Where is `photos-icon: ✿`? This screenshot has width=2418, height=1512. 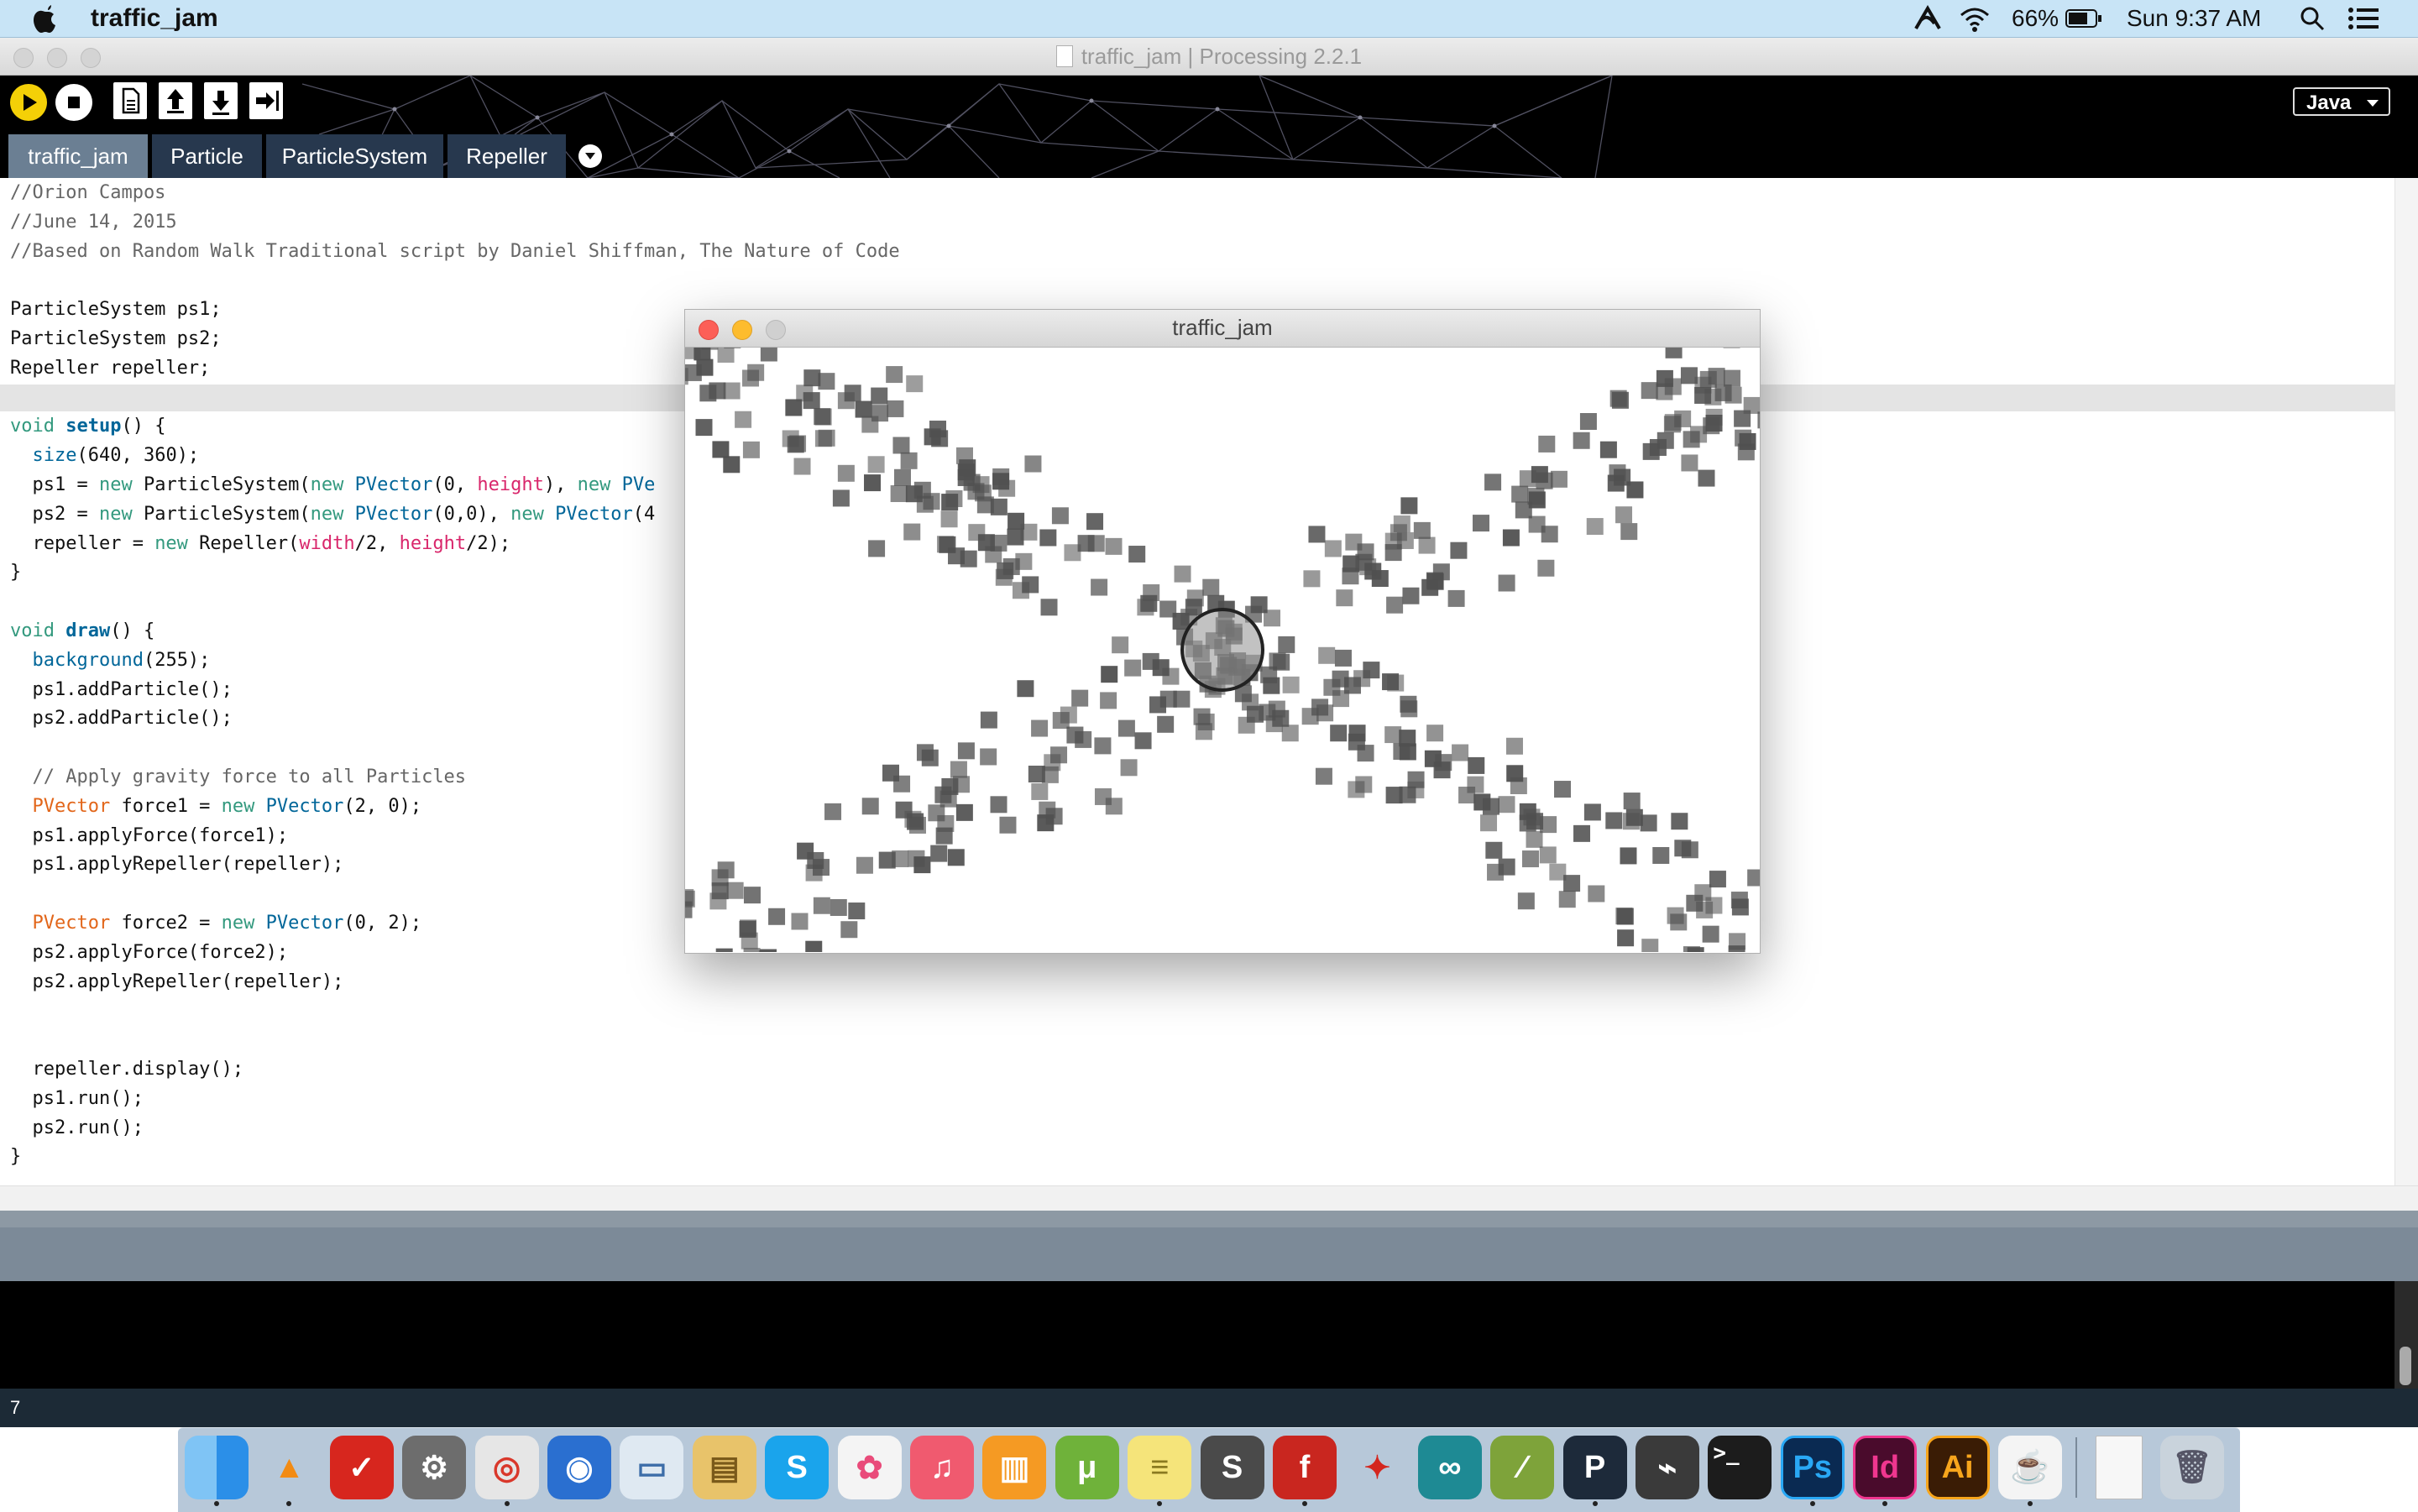
photos-icon: ✿ is located at coordinates (869, 1467).